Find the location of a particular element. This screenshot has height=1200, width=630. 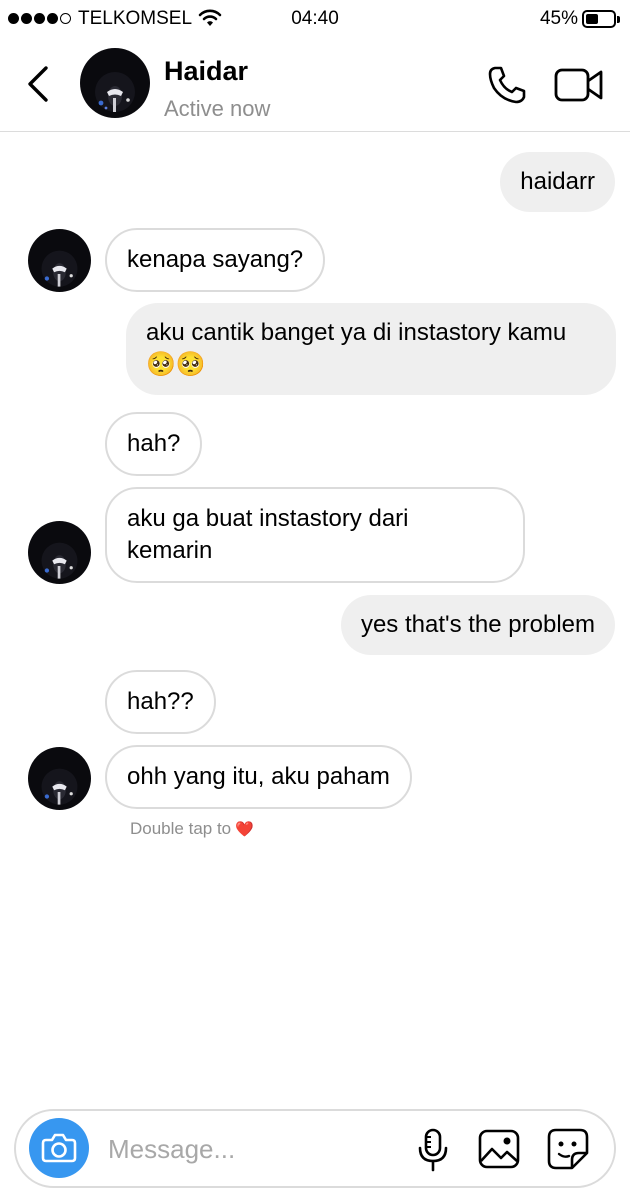

phone-icon is located at coordinates (507, 85).